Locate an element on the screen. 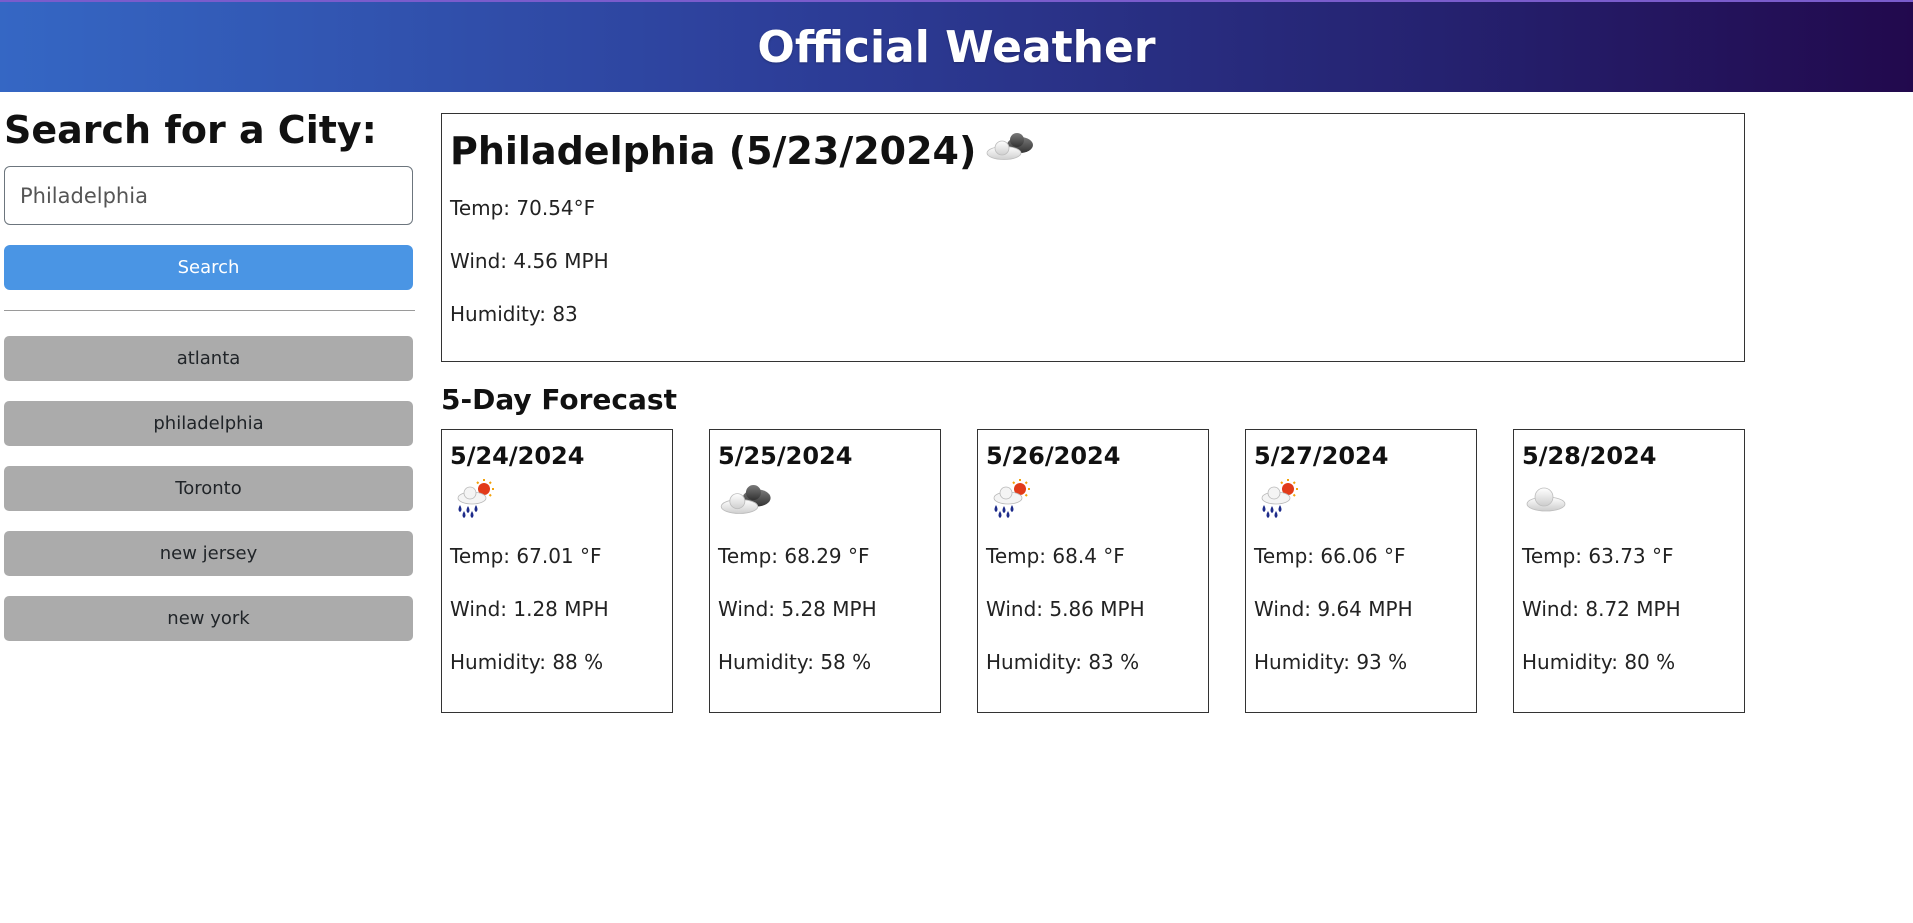  current-weather-heading: Philadelphia (5/23/2024) is located at coordinates (1093, 151).